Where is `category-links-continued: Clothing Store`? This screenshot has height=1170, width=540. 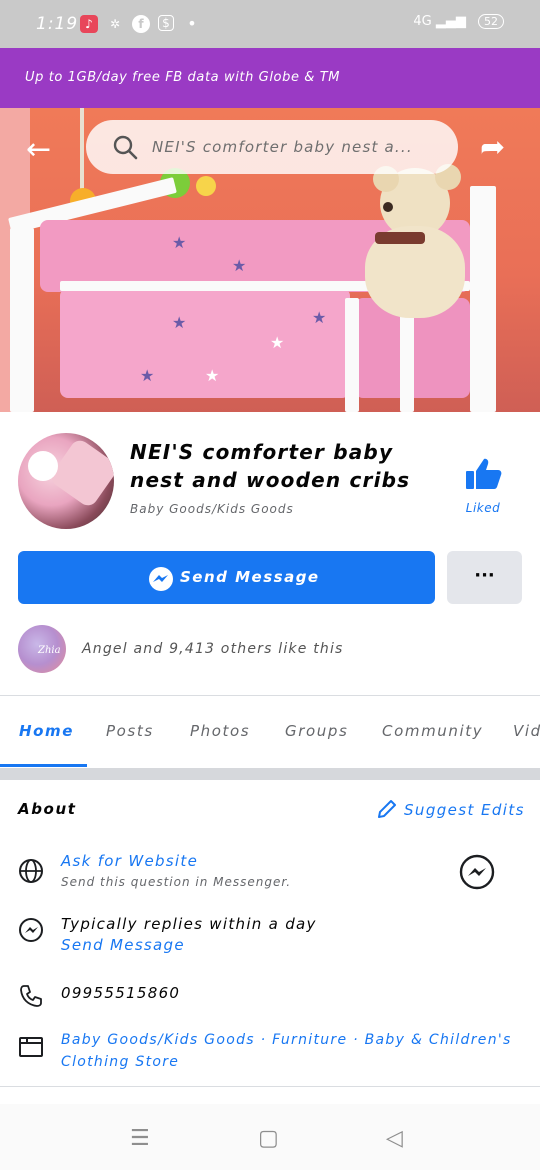
category-links-continued: Clothing Store is located at coordinates (120, 1062).